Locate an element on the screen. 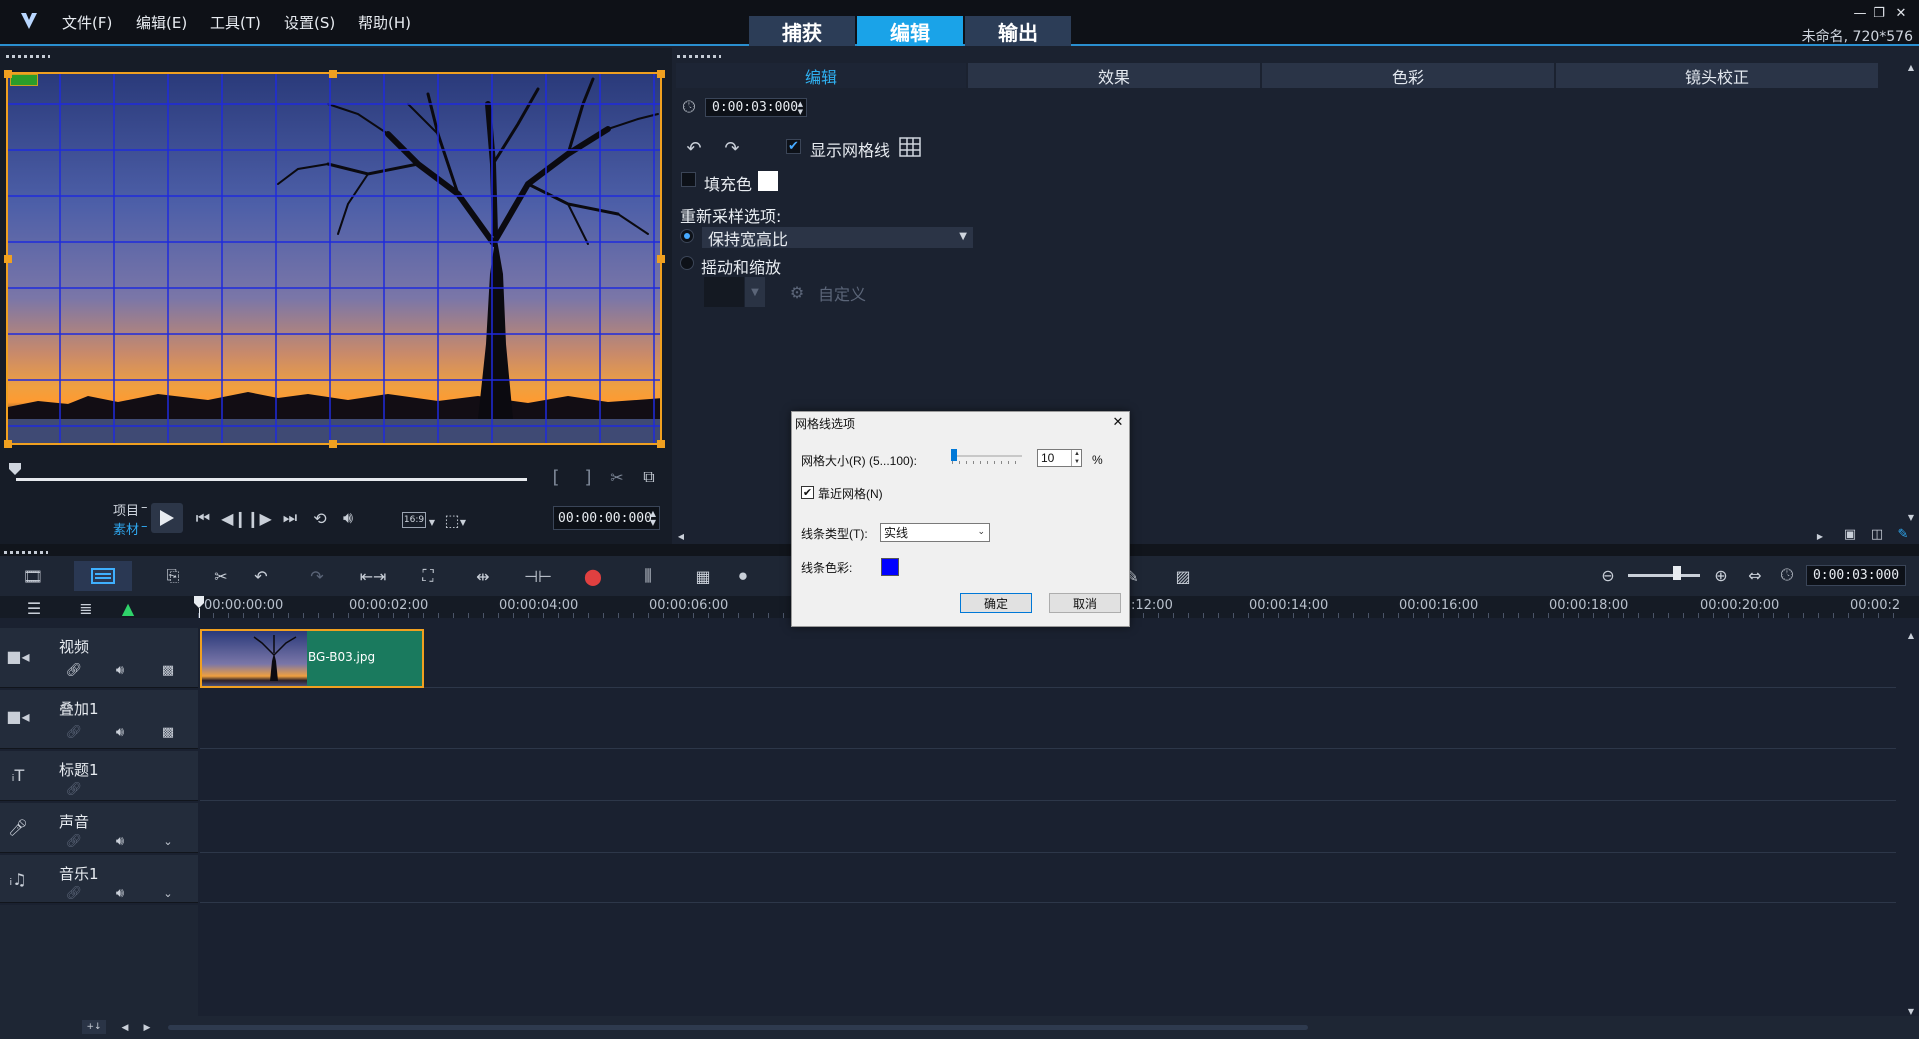  expand-icon: ⌄ is located at coordinates (168, 841).